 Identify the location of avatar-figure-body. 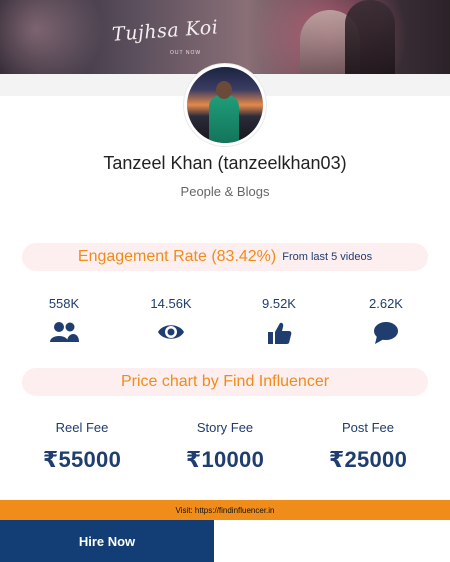
(224, 119).